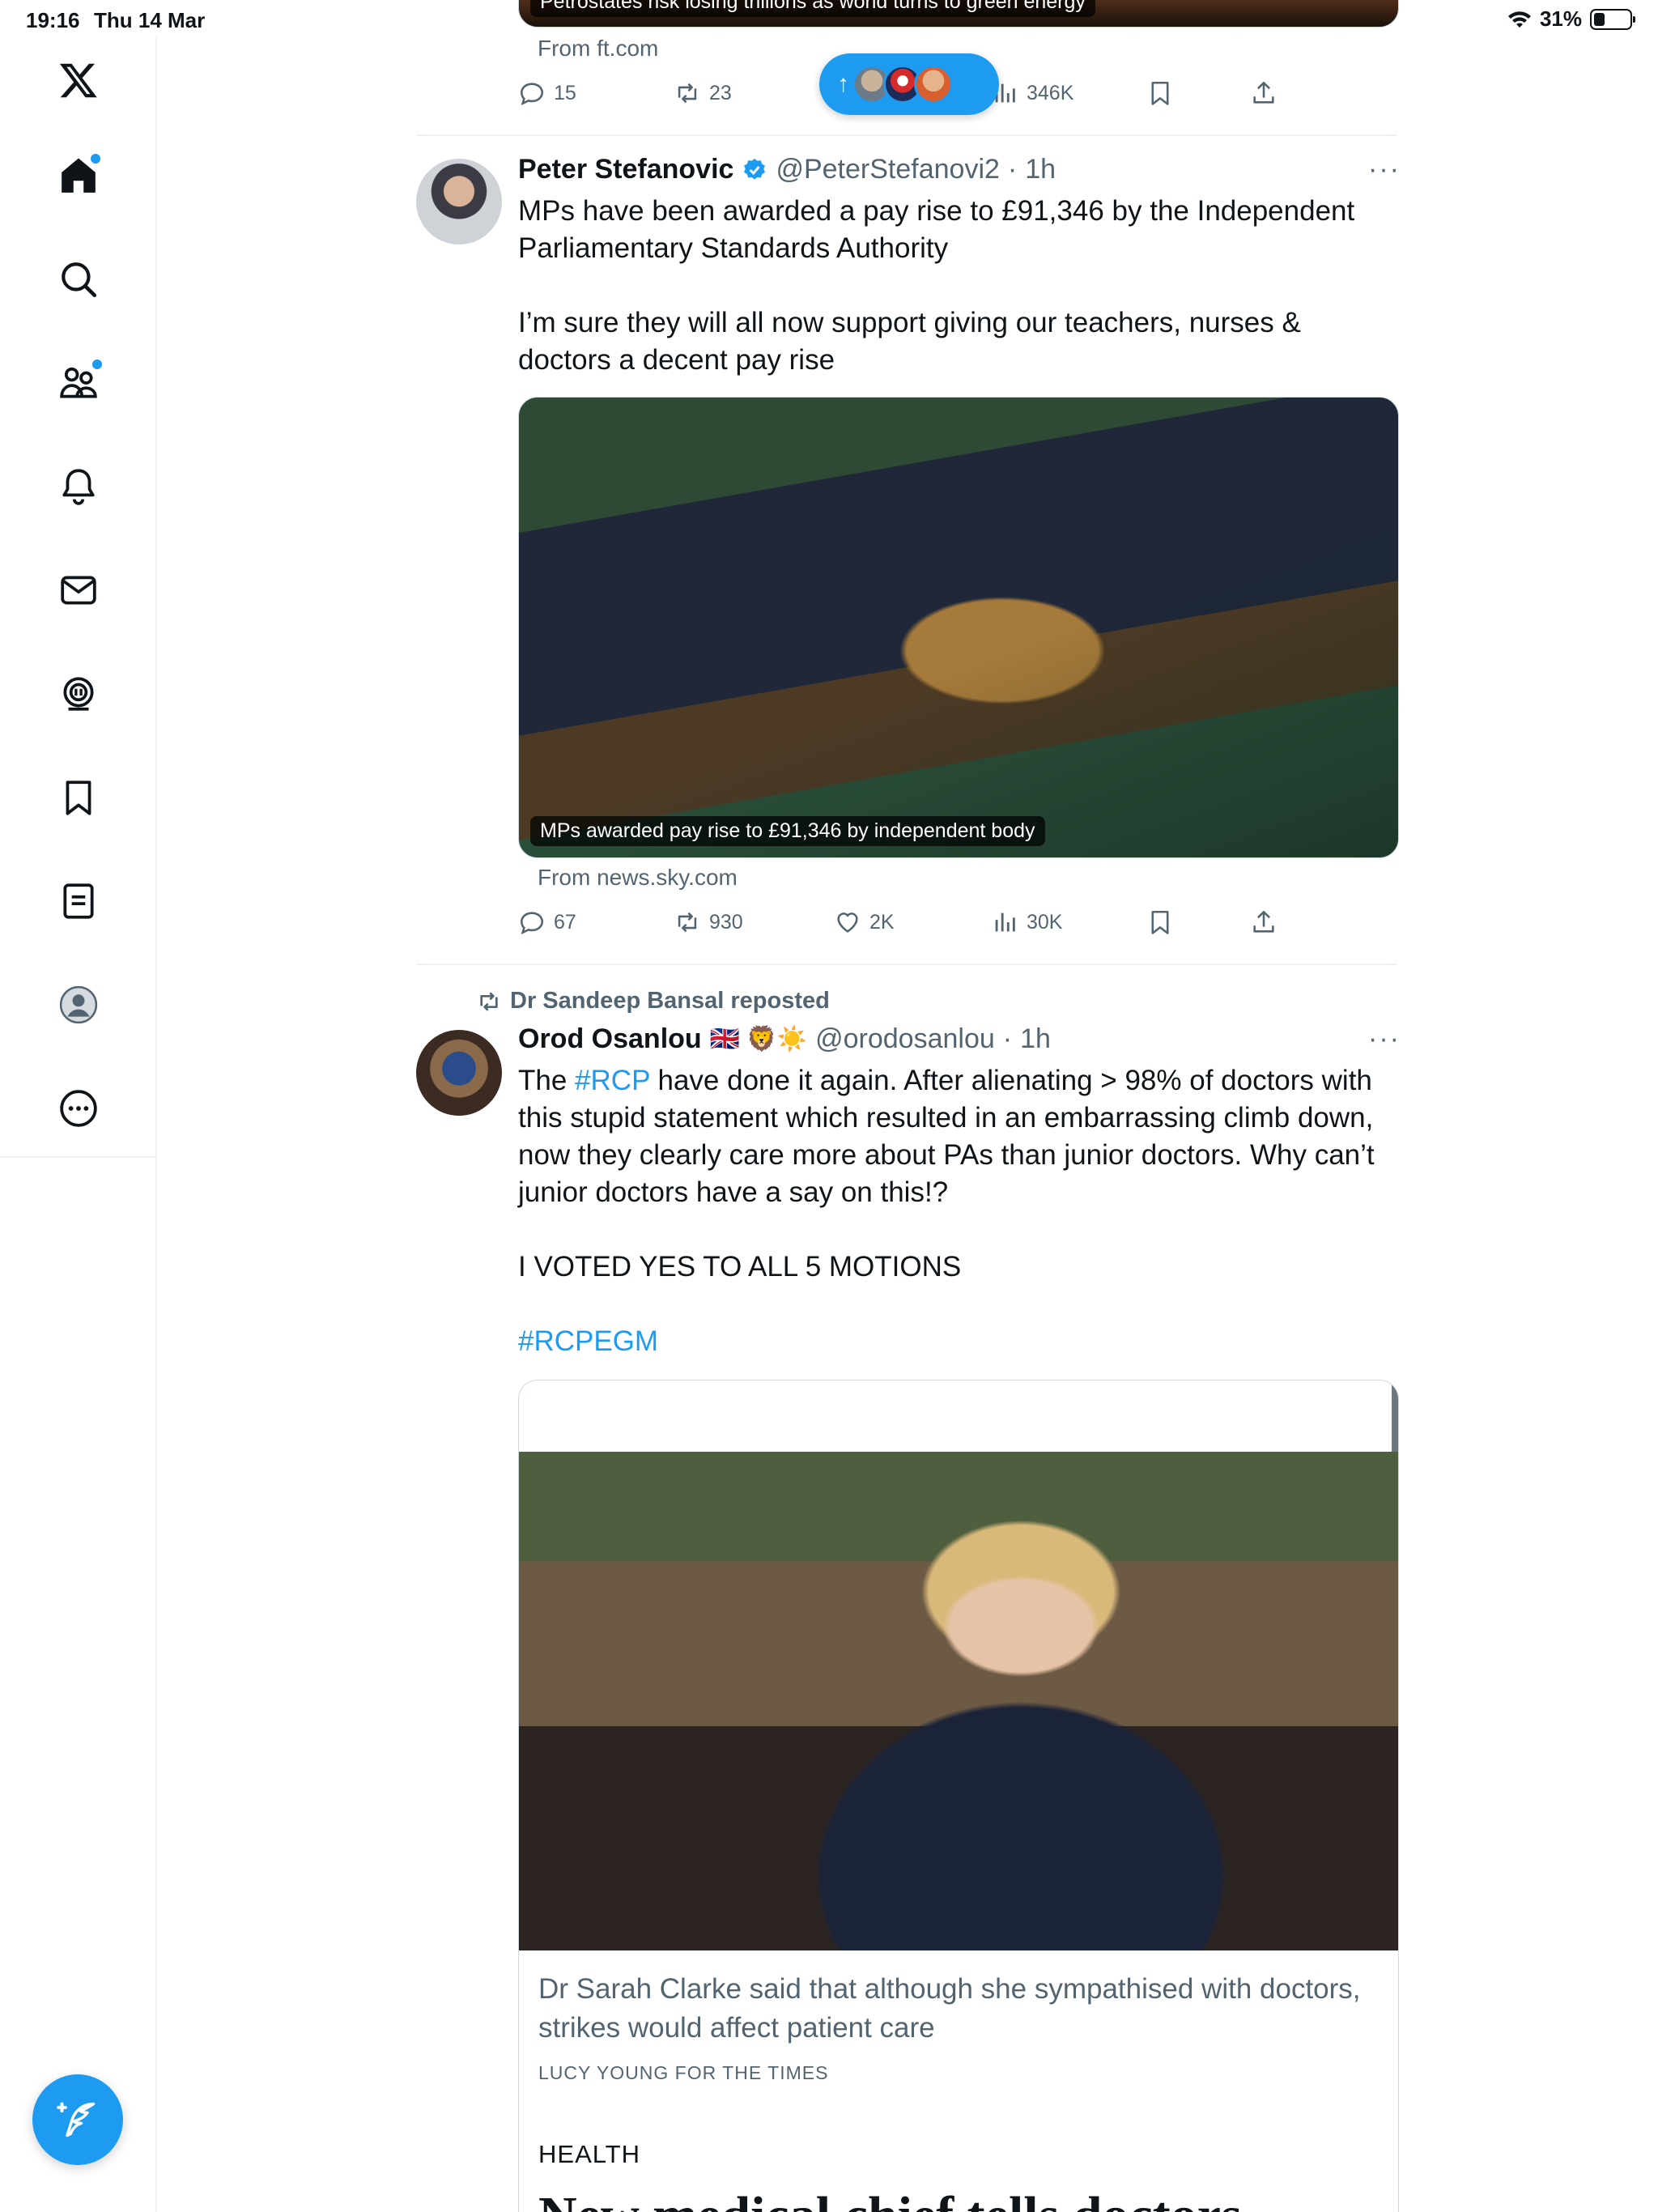 The height and width of the screenshot is (2212, 1658). I want to click on arrow-up-icon: ↑, so click(843, 84).